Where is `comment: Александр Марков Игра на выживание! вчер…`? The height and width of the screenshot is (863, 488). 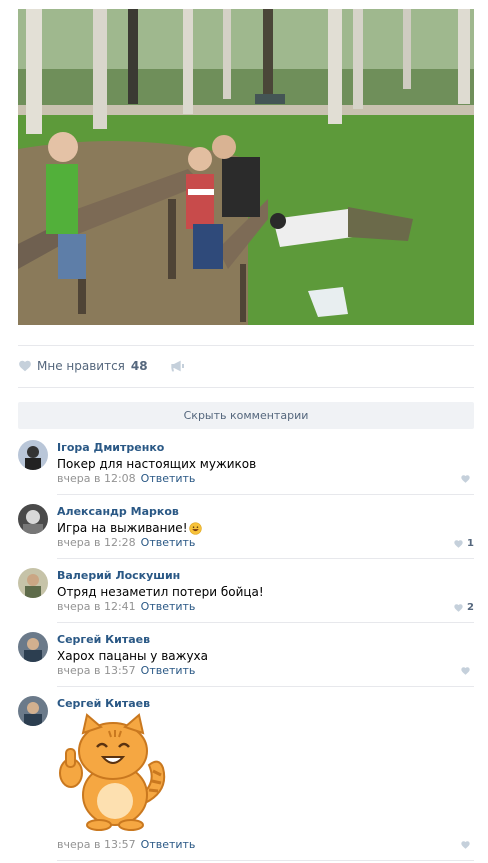
comment: Александр Марков Игра на выживание! вчер… is located at coordinates (246, 530).